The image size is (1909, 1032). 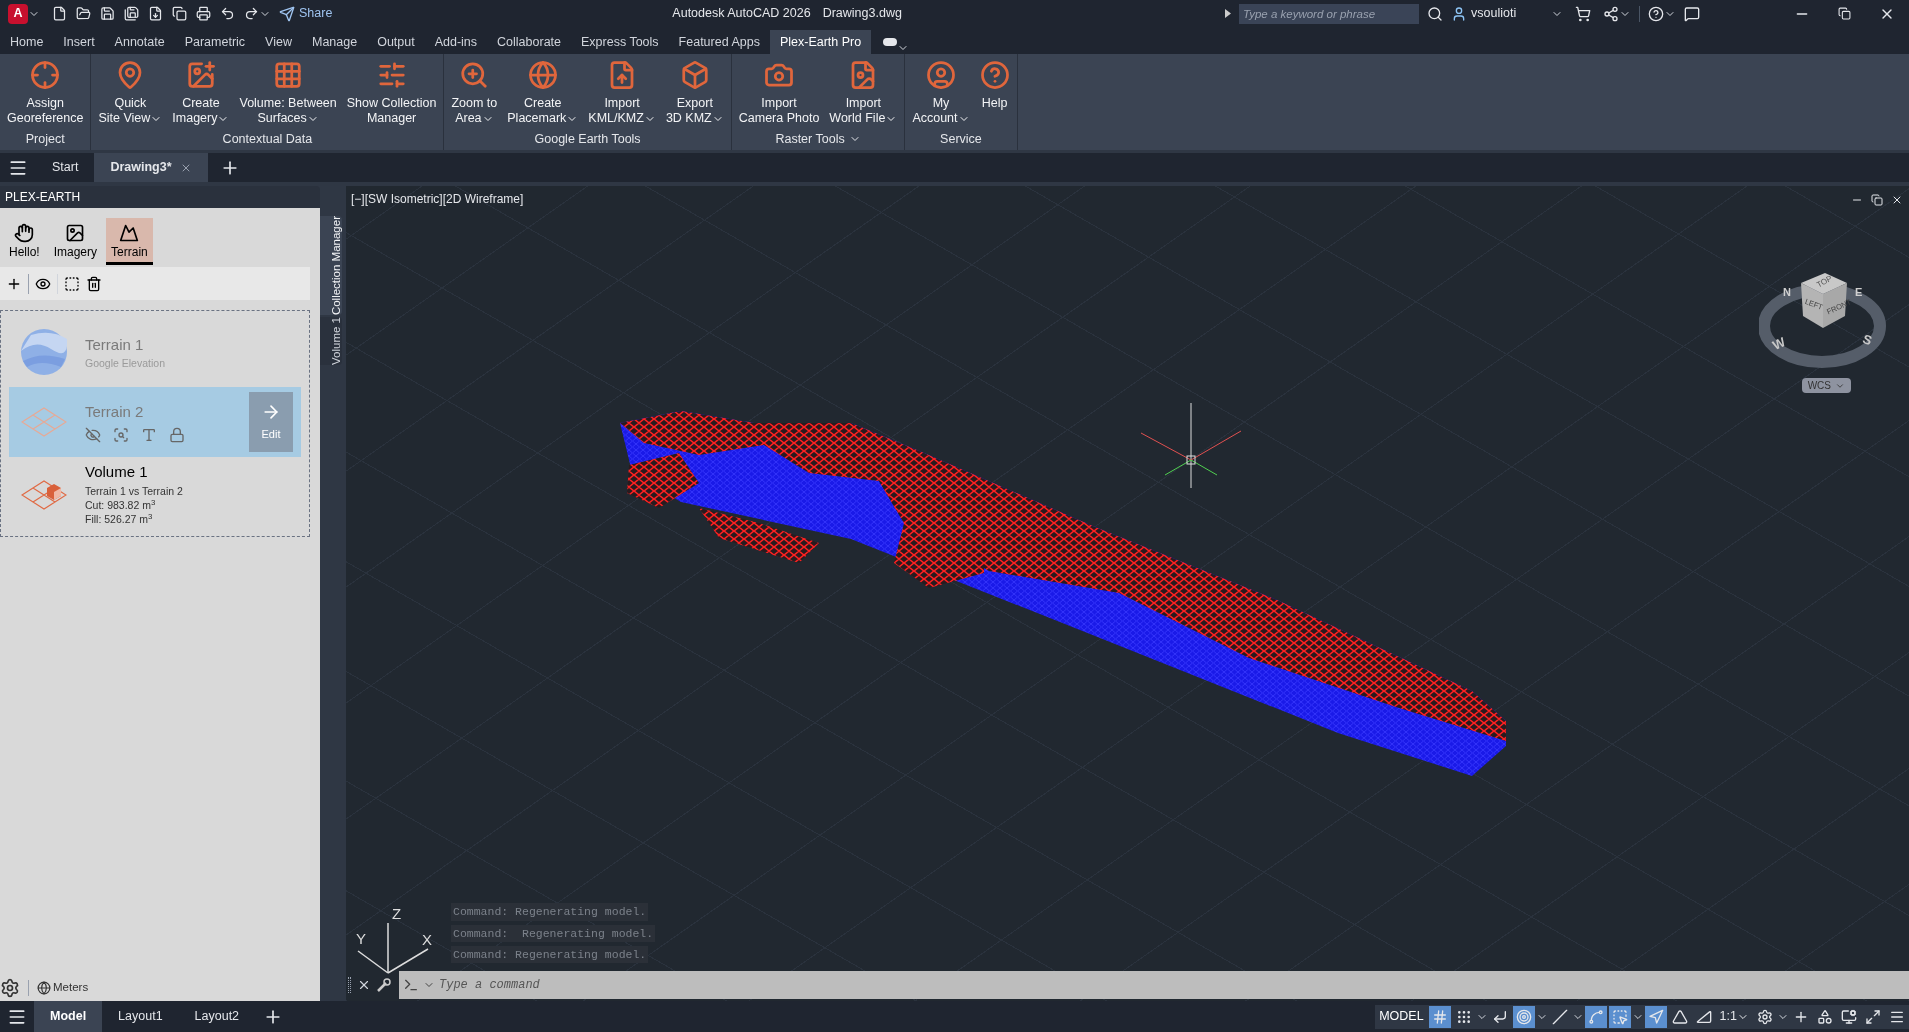 What do you see at coordinates (456, 42) in the screenshot?
I see `ribbon-tab: Add-ins` at bounding box center [456, 42].